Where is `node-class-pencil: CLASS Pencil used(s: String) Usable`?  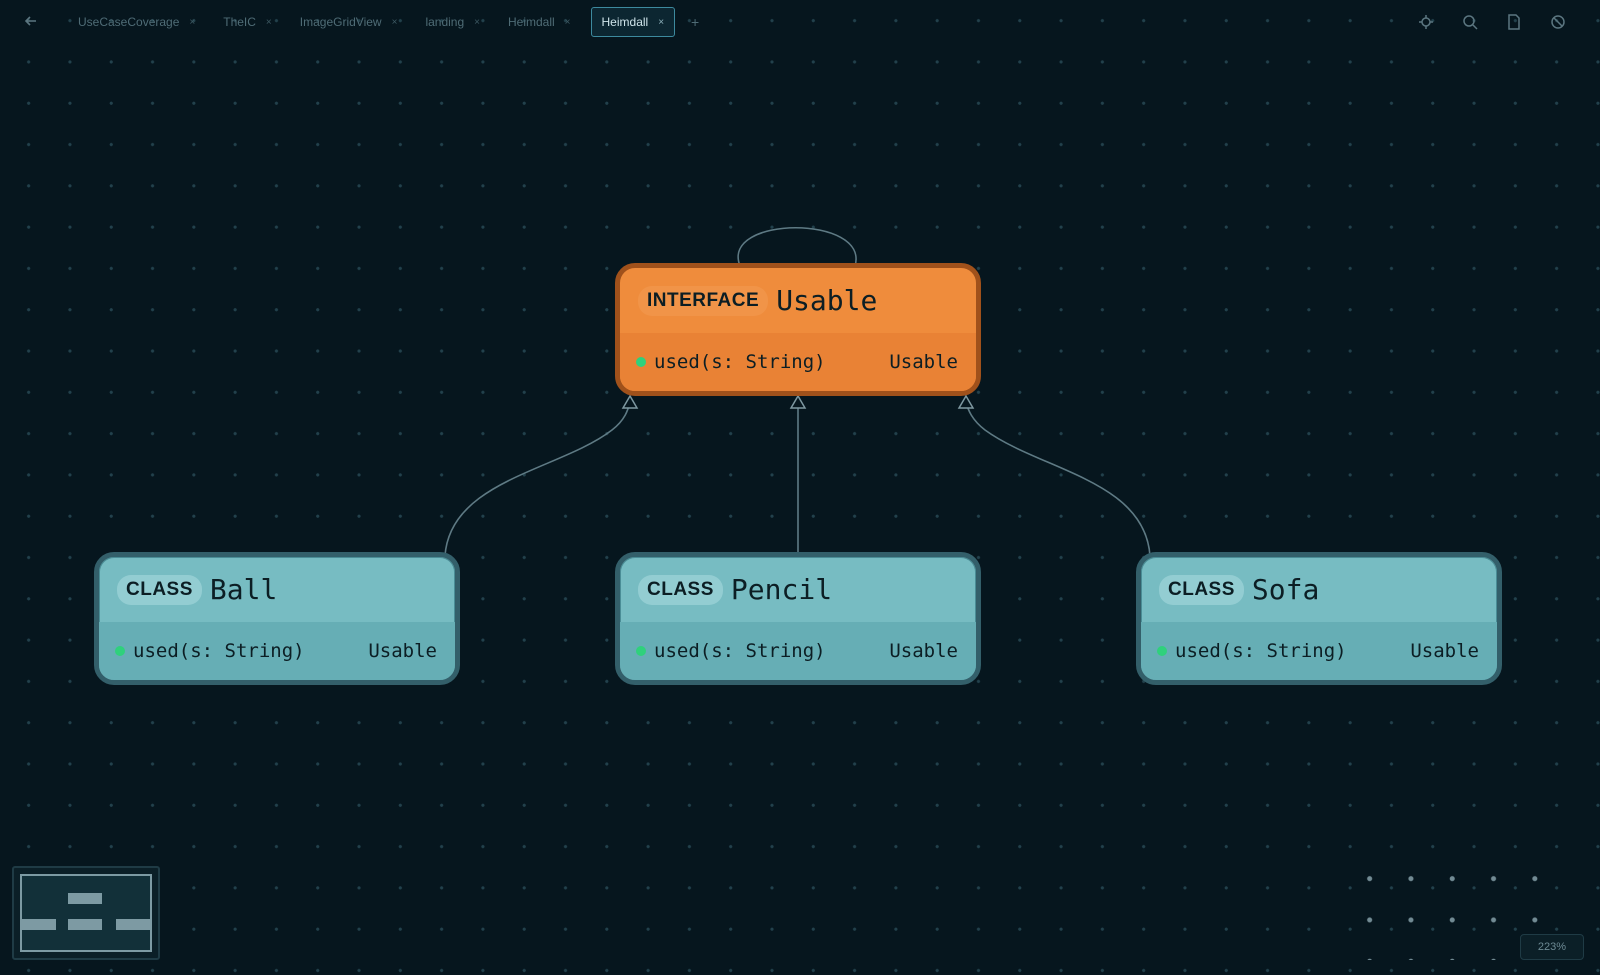 node-class-pencil: CLASS Pencil used(s: String) Usable is located at coordinates (798, 618).